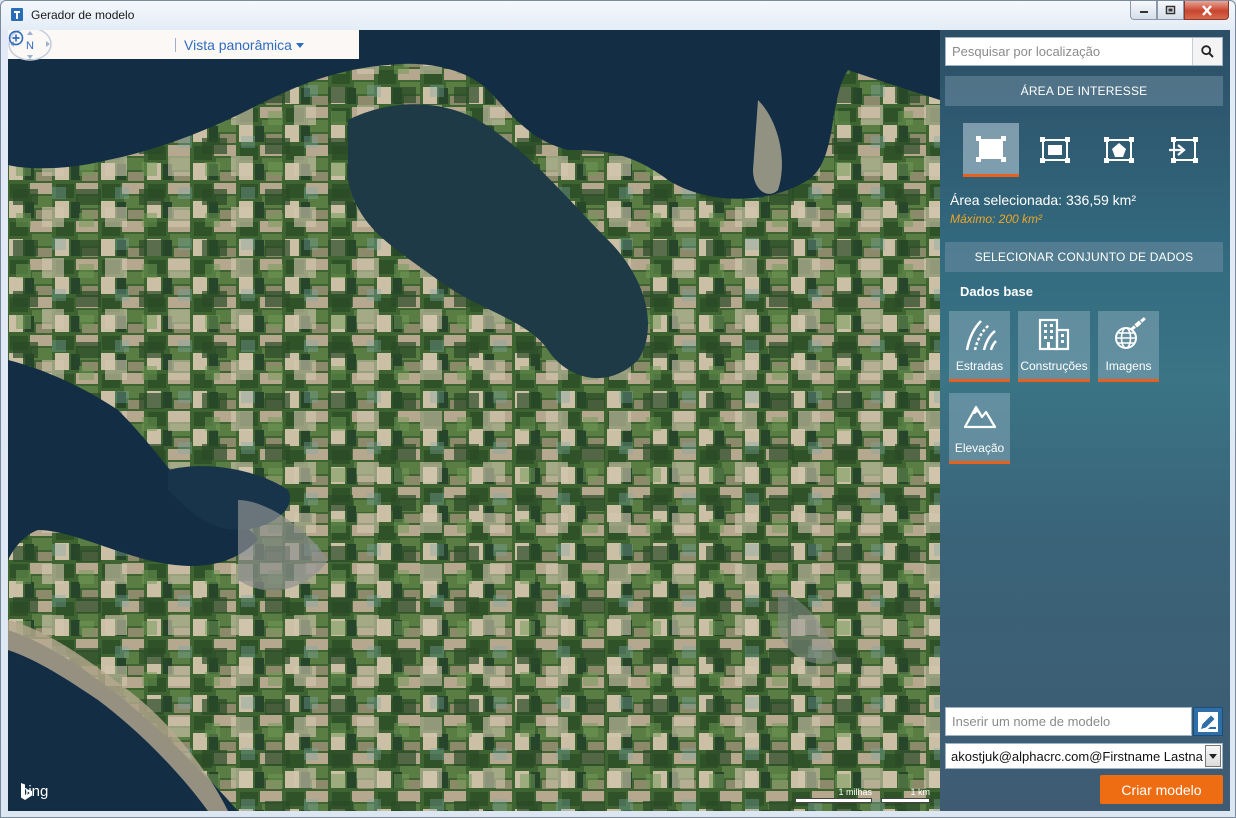 The image size is (1236, 818). I want to click on close-icon, so click(1206, 10).